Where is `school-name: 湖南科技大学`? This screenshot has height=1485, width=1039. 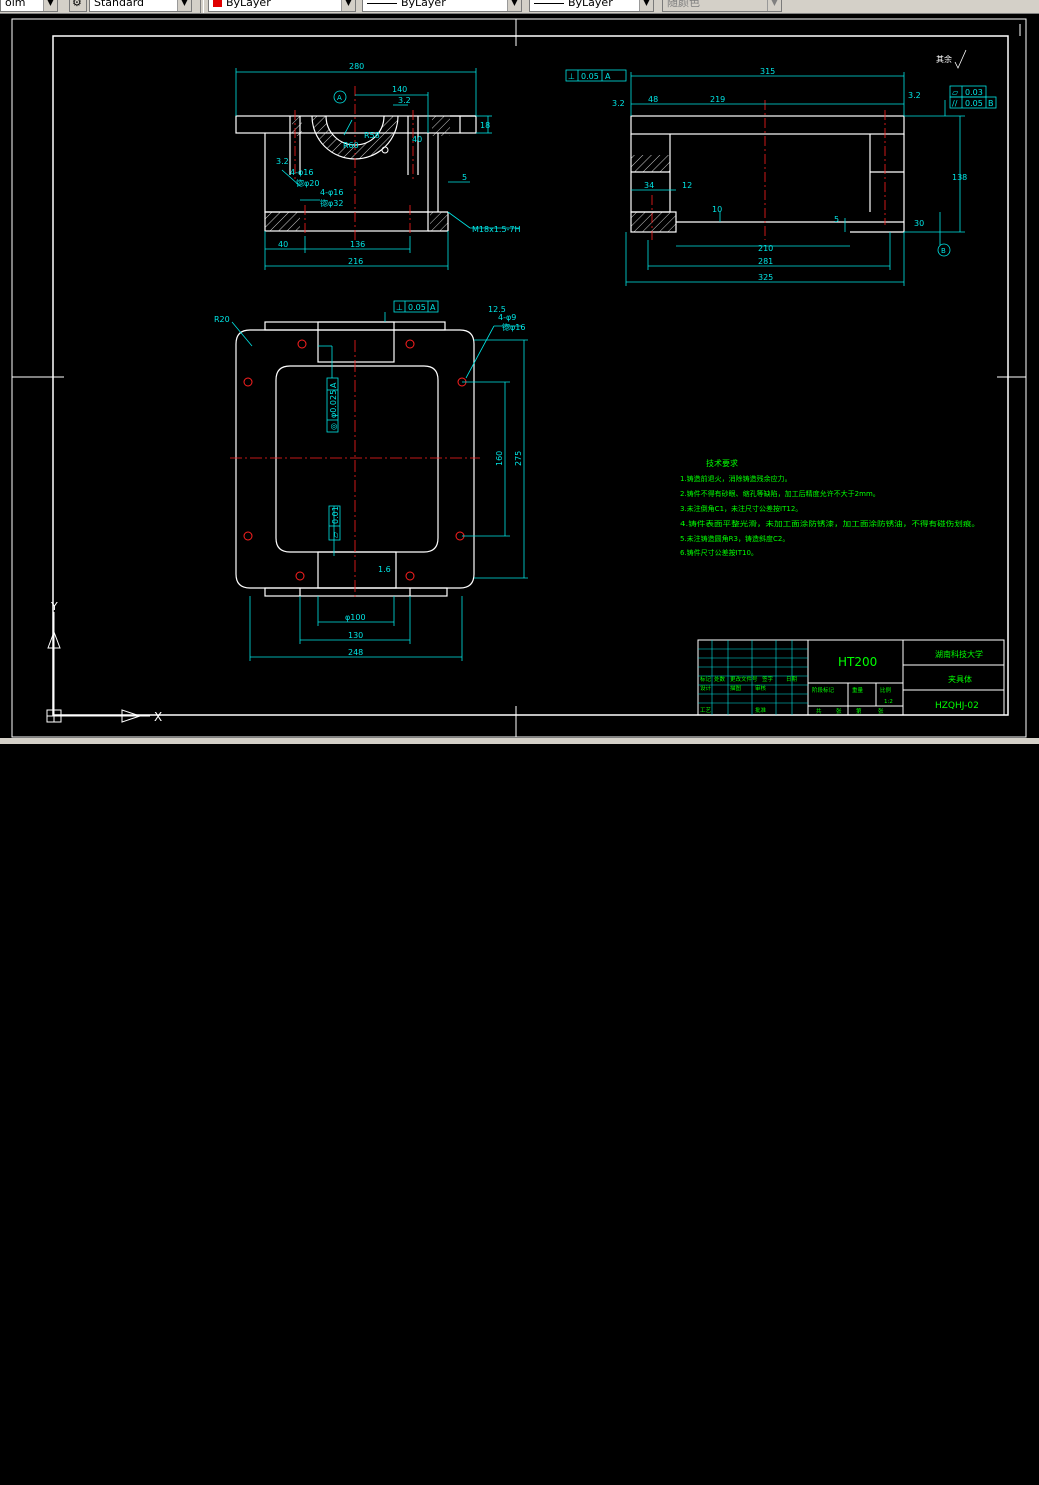 school-name: 湖南科技大学 is located at coordinates (959, 654).